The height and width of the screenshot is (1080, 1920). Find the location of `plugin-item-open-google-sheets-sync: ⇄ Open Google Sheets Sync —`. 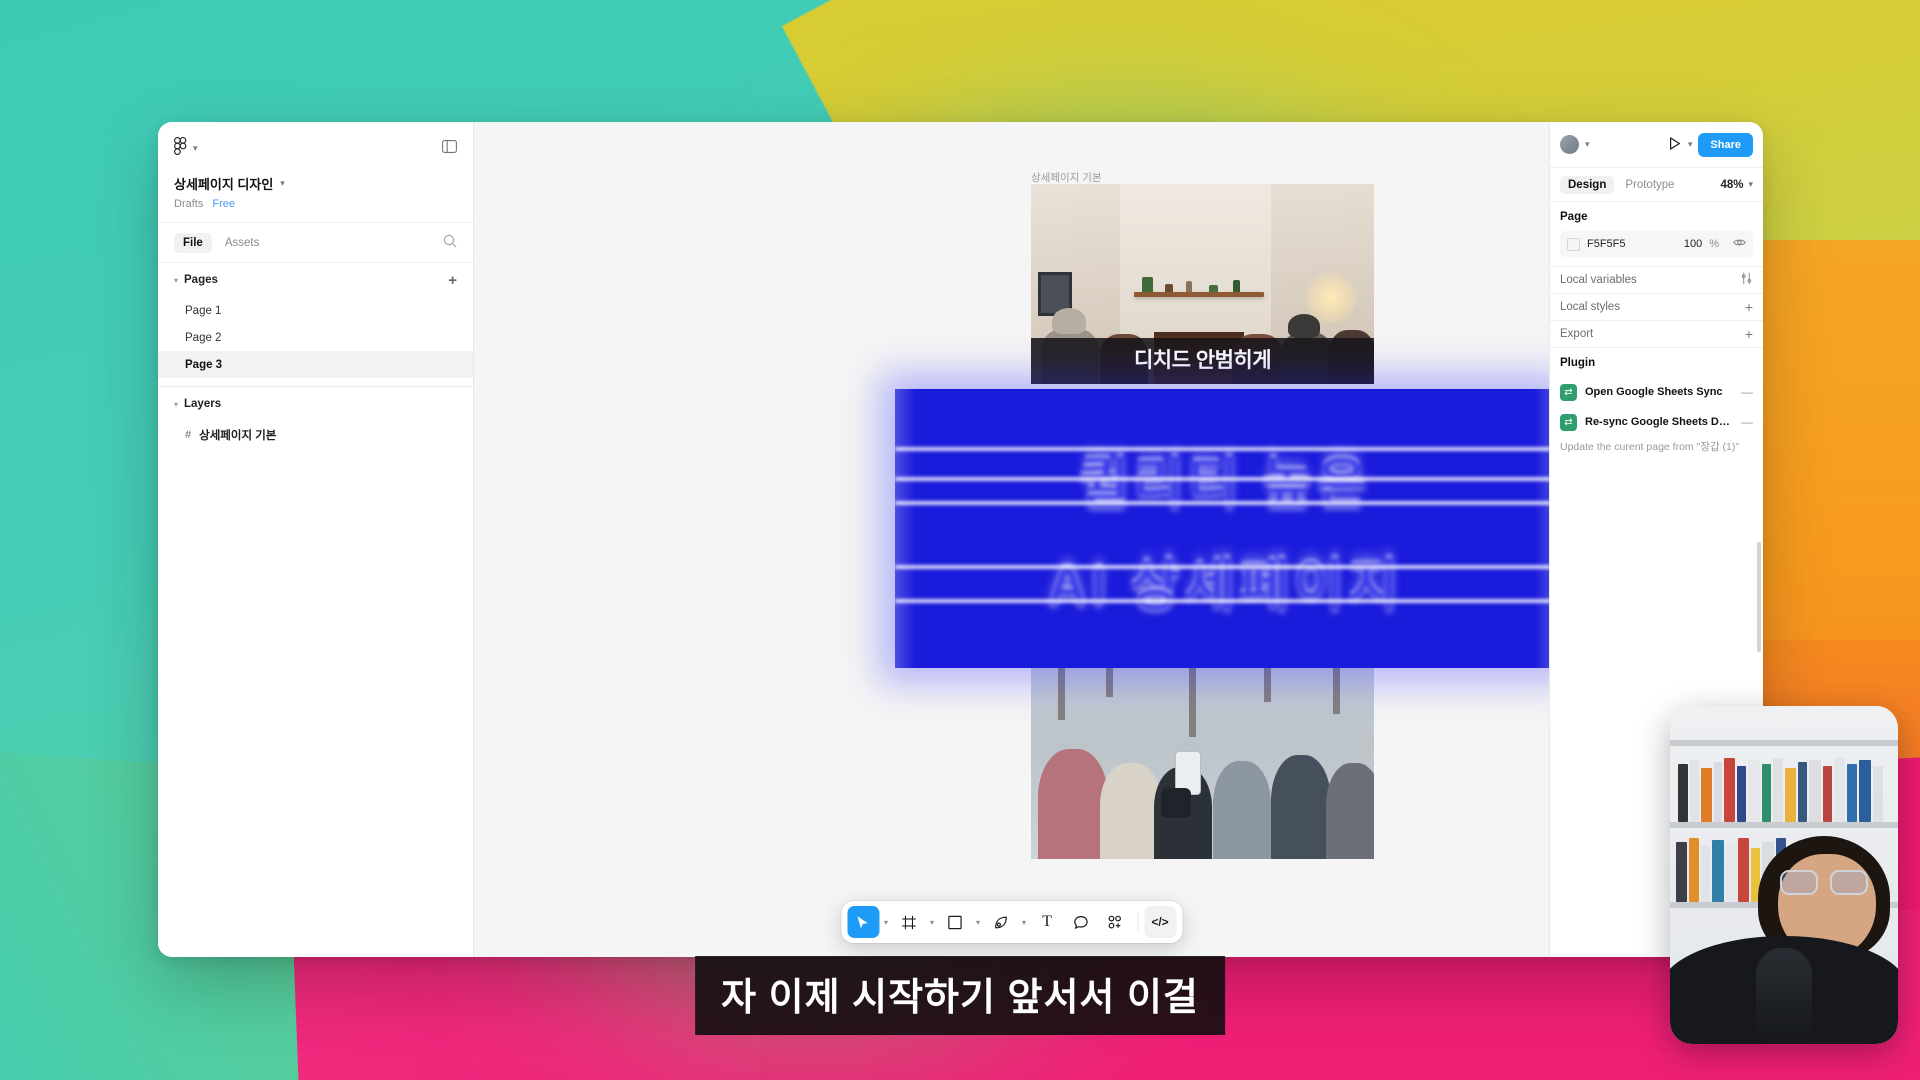

plugin-item-open-google-sheets-sync: ⇄ Open Google Sheets Sync — is located at coordinates (1656, 392).